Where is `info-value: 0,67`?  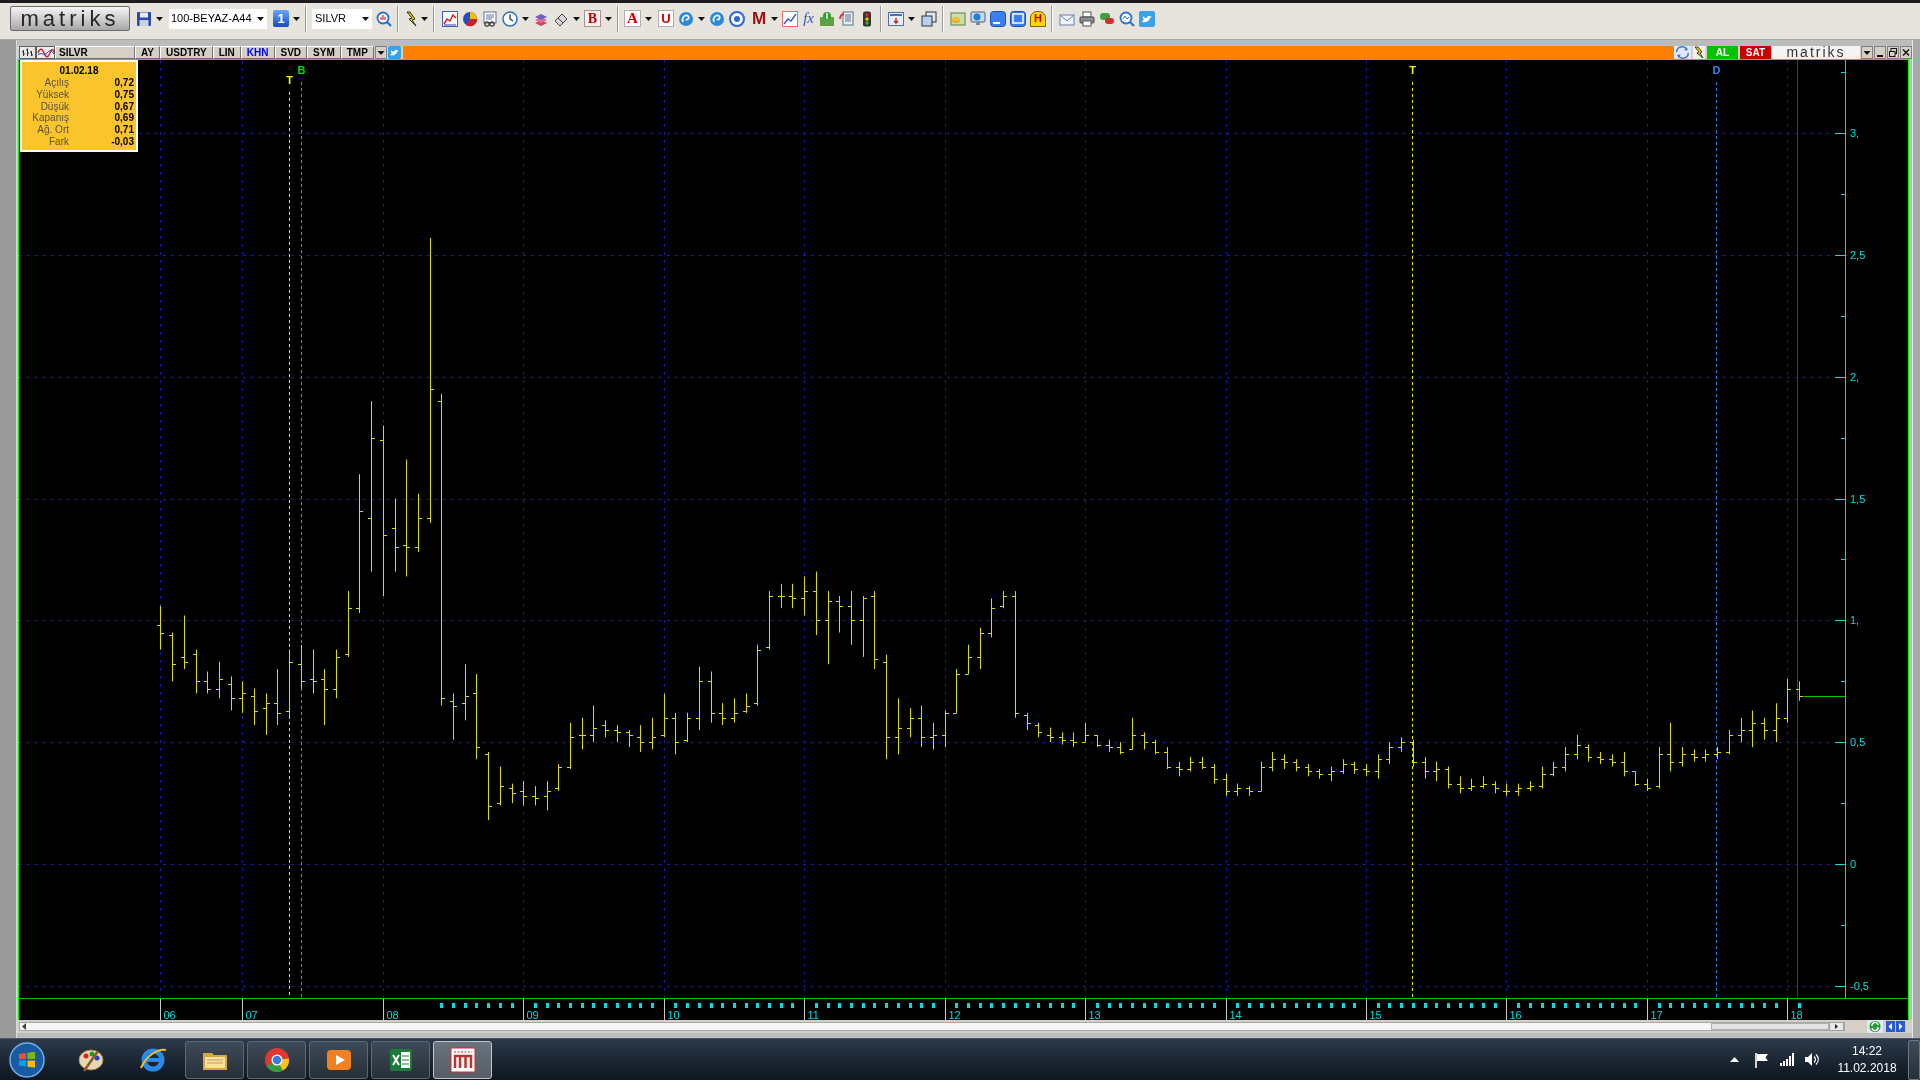 info-value: 0,67 is located at coordinates (124, 106).